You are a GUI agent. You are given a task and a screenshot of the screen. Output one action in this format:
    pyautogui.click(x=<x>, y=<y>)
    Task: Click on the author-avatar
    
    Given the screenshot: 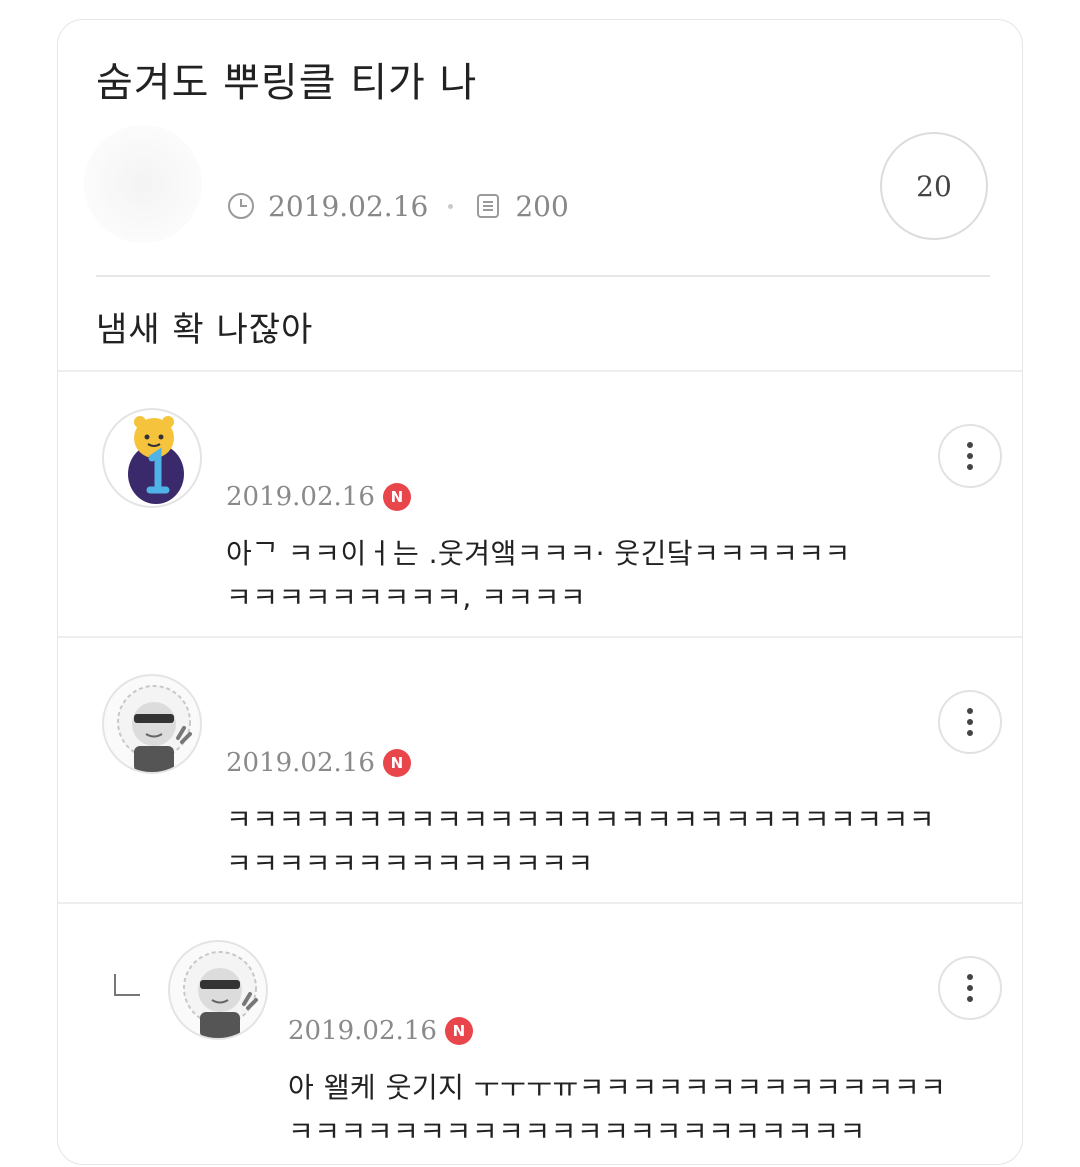 What is the action you would take?
    pyautogui.click(x=143, y=184)
    